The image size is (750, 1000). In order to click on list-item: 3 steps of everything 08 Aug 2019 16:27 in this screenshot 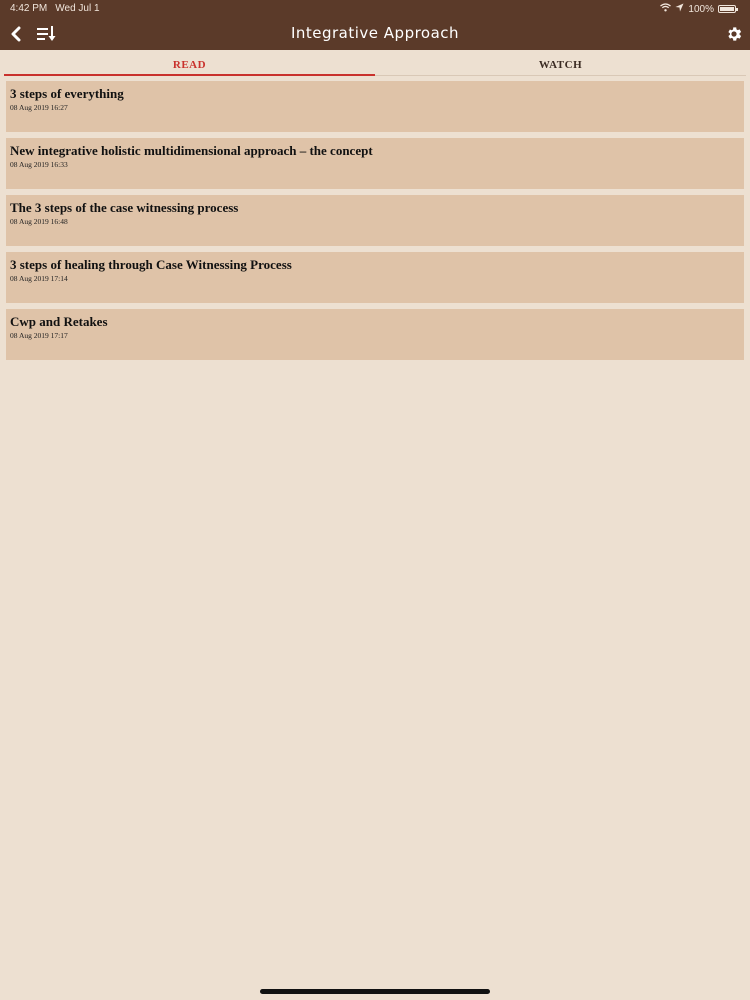, I will do `click(375, 106)`.